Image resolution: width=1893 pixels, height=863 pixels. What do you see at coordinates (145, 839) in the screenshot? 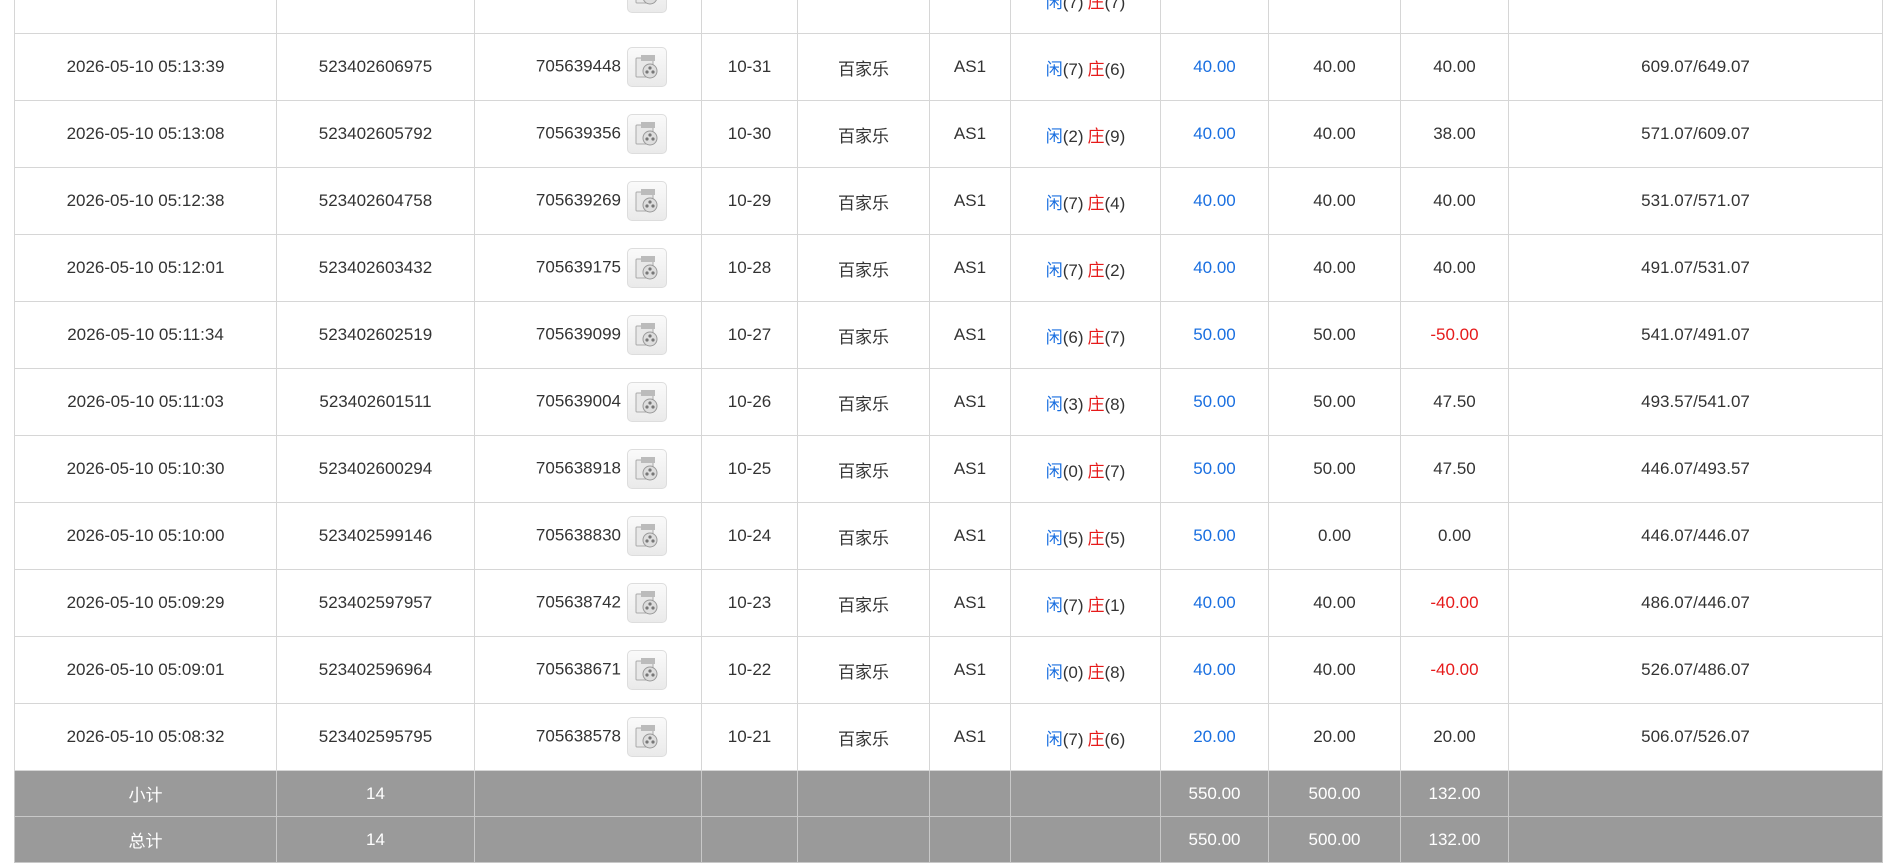
I see `total-label: 总计` at bounding box center [145, 839].